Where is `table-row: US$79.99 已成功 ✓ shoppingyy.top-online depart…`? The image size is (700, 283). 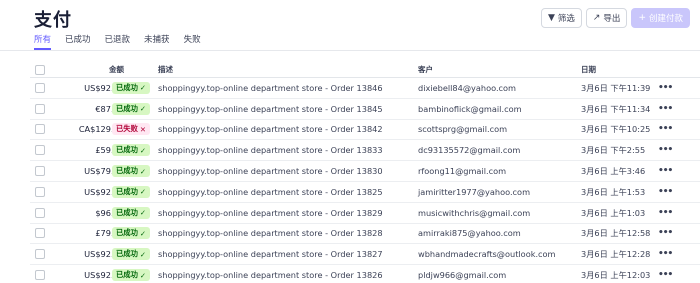 table-row: US$79.99 已成功 ✓ shoppingyy.top-online depart… is located at coordinates (365, 171).